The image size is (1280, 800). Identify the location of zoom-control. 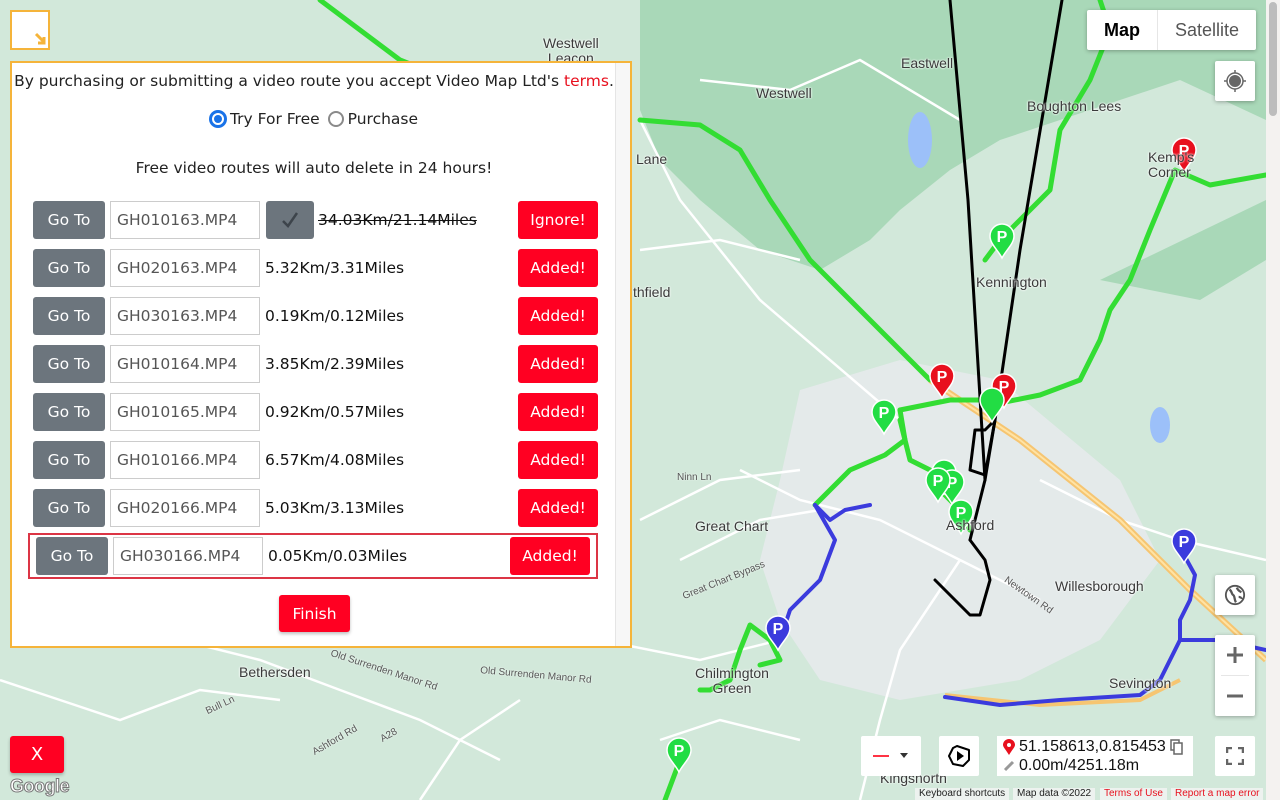
(1235, 675).